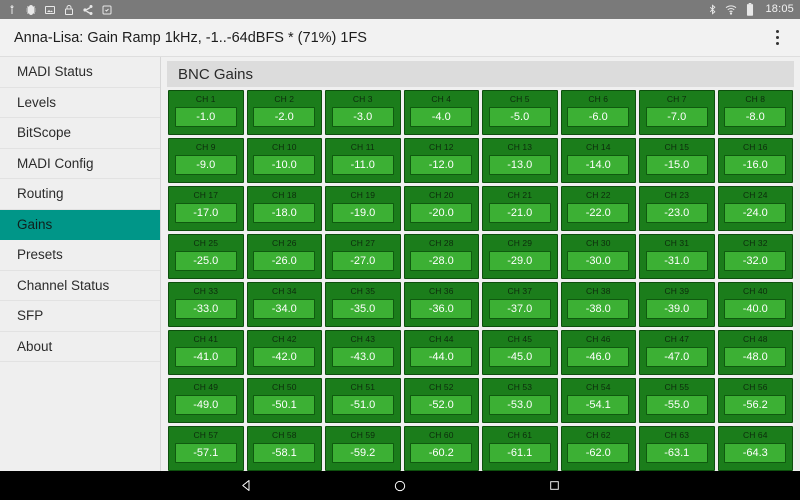 The image size is (800, 500). What do you see at coordinates (598, 352) in the screenshot?
I see `gain-cell: CH 46 -46.0` at bounding box center [598, 352].